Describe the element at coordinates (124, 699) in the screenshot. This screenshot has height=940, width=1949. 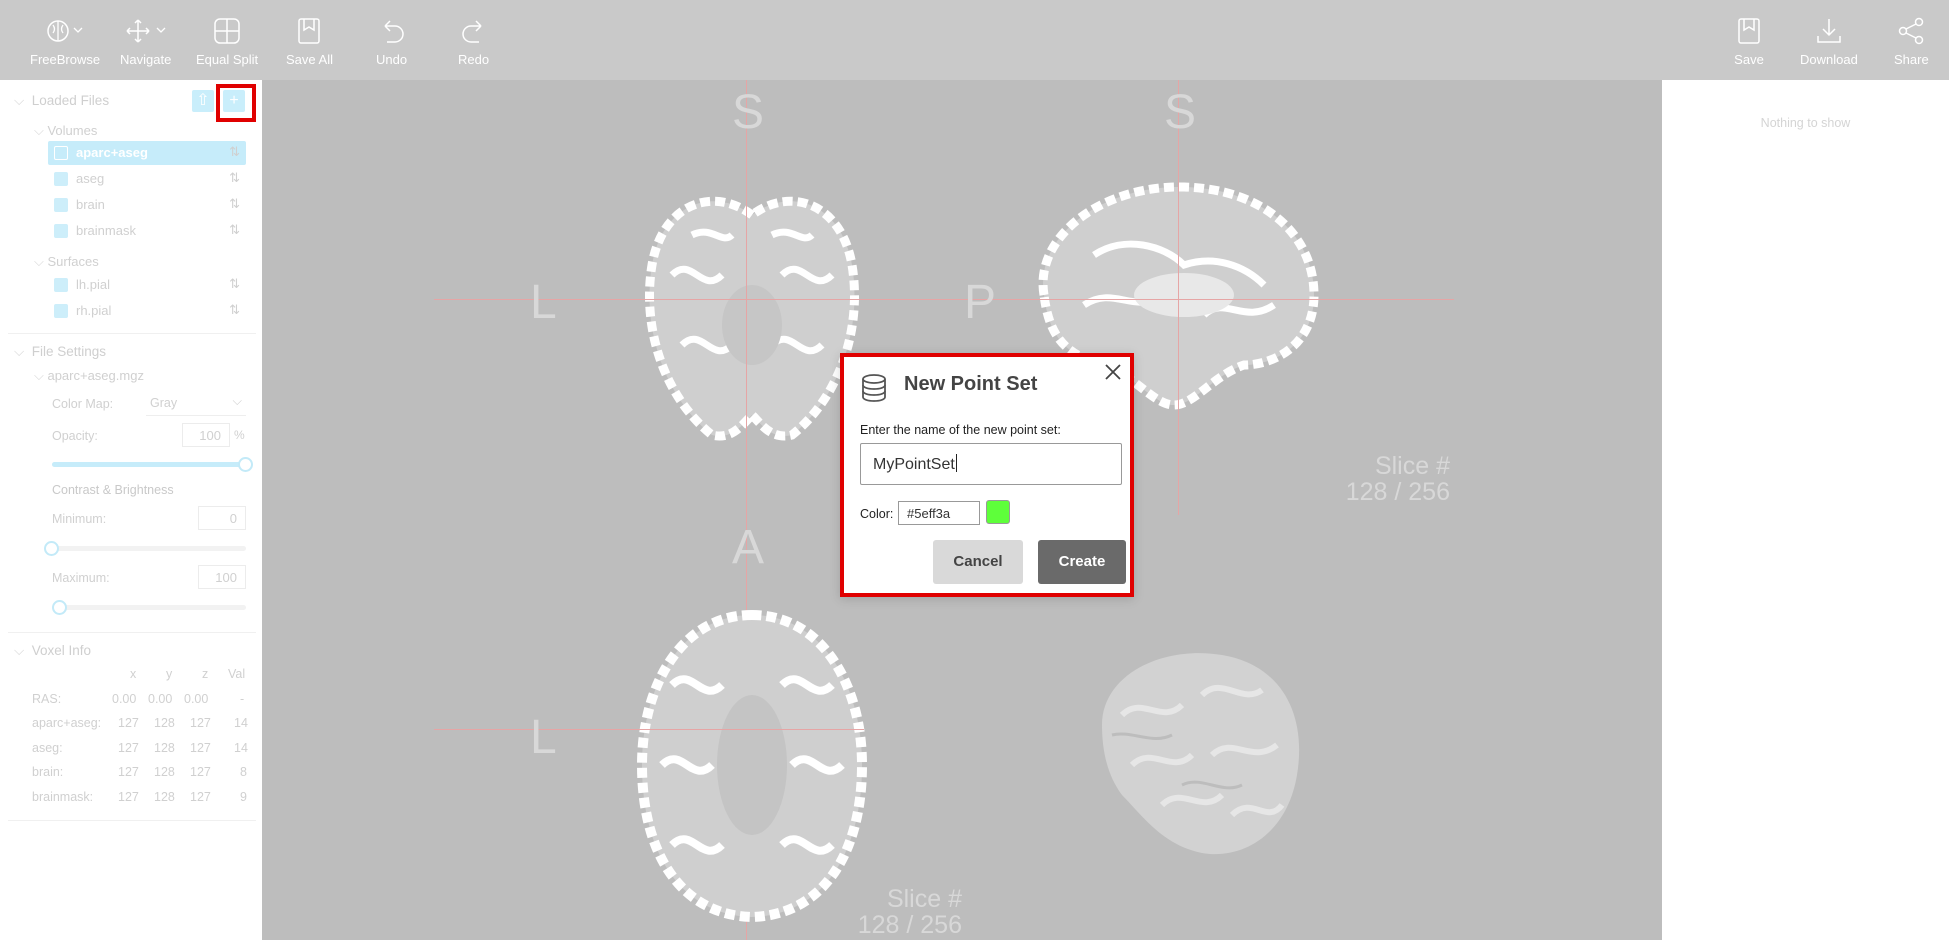
I see `voxel-row-x: 0.00` at that location.